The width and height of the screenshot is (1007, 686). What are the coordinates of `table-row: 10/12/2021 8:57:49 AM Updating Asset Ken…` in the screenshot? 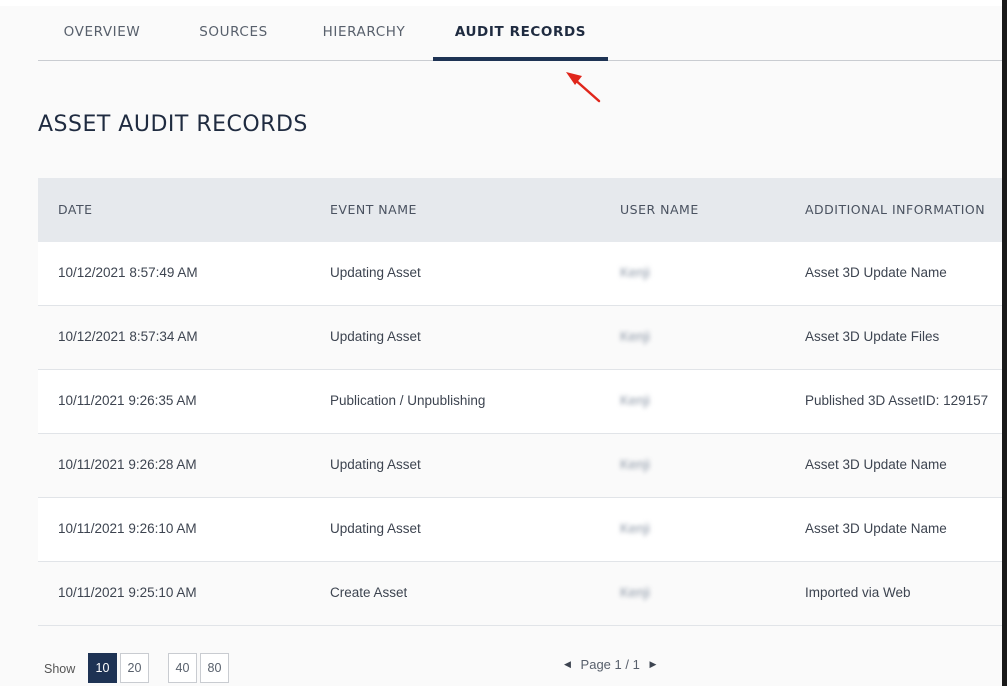 It's located at (520, 274).